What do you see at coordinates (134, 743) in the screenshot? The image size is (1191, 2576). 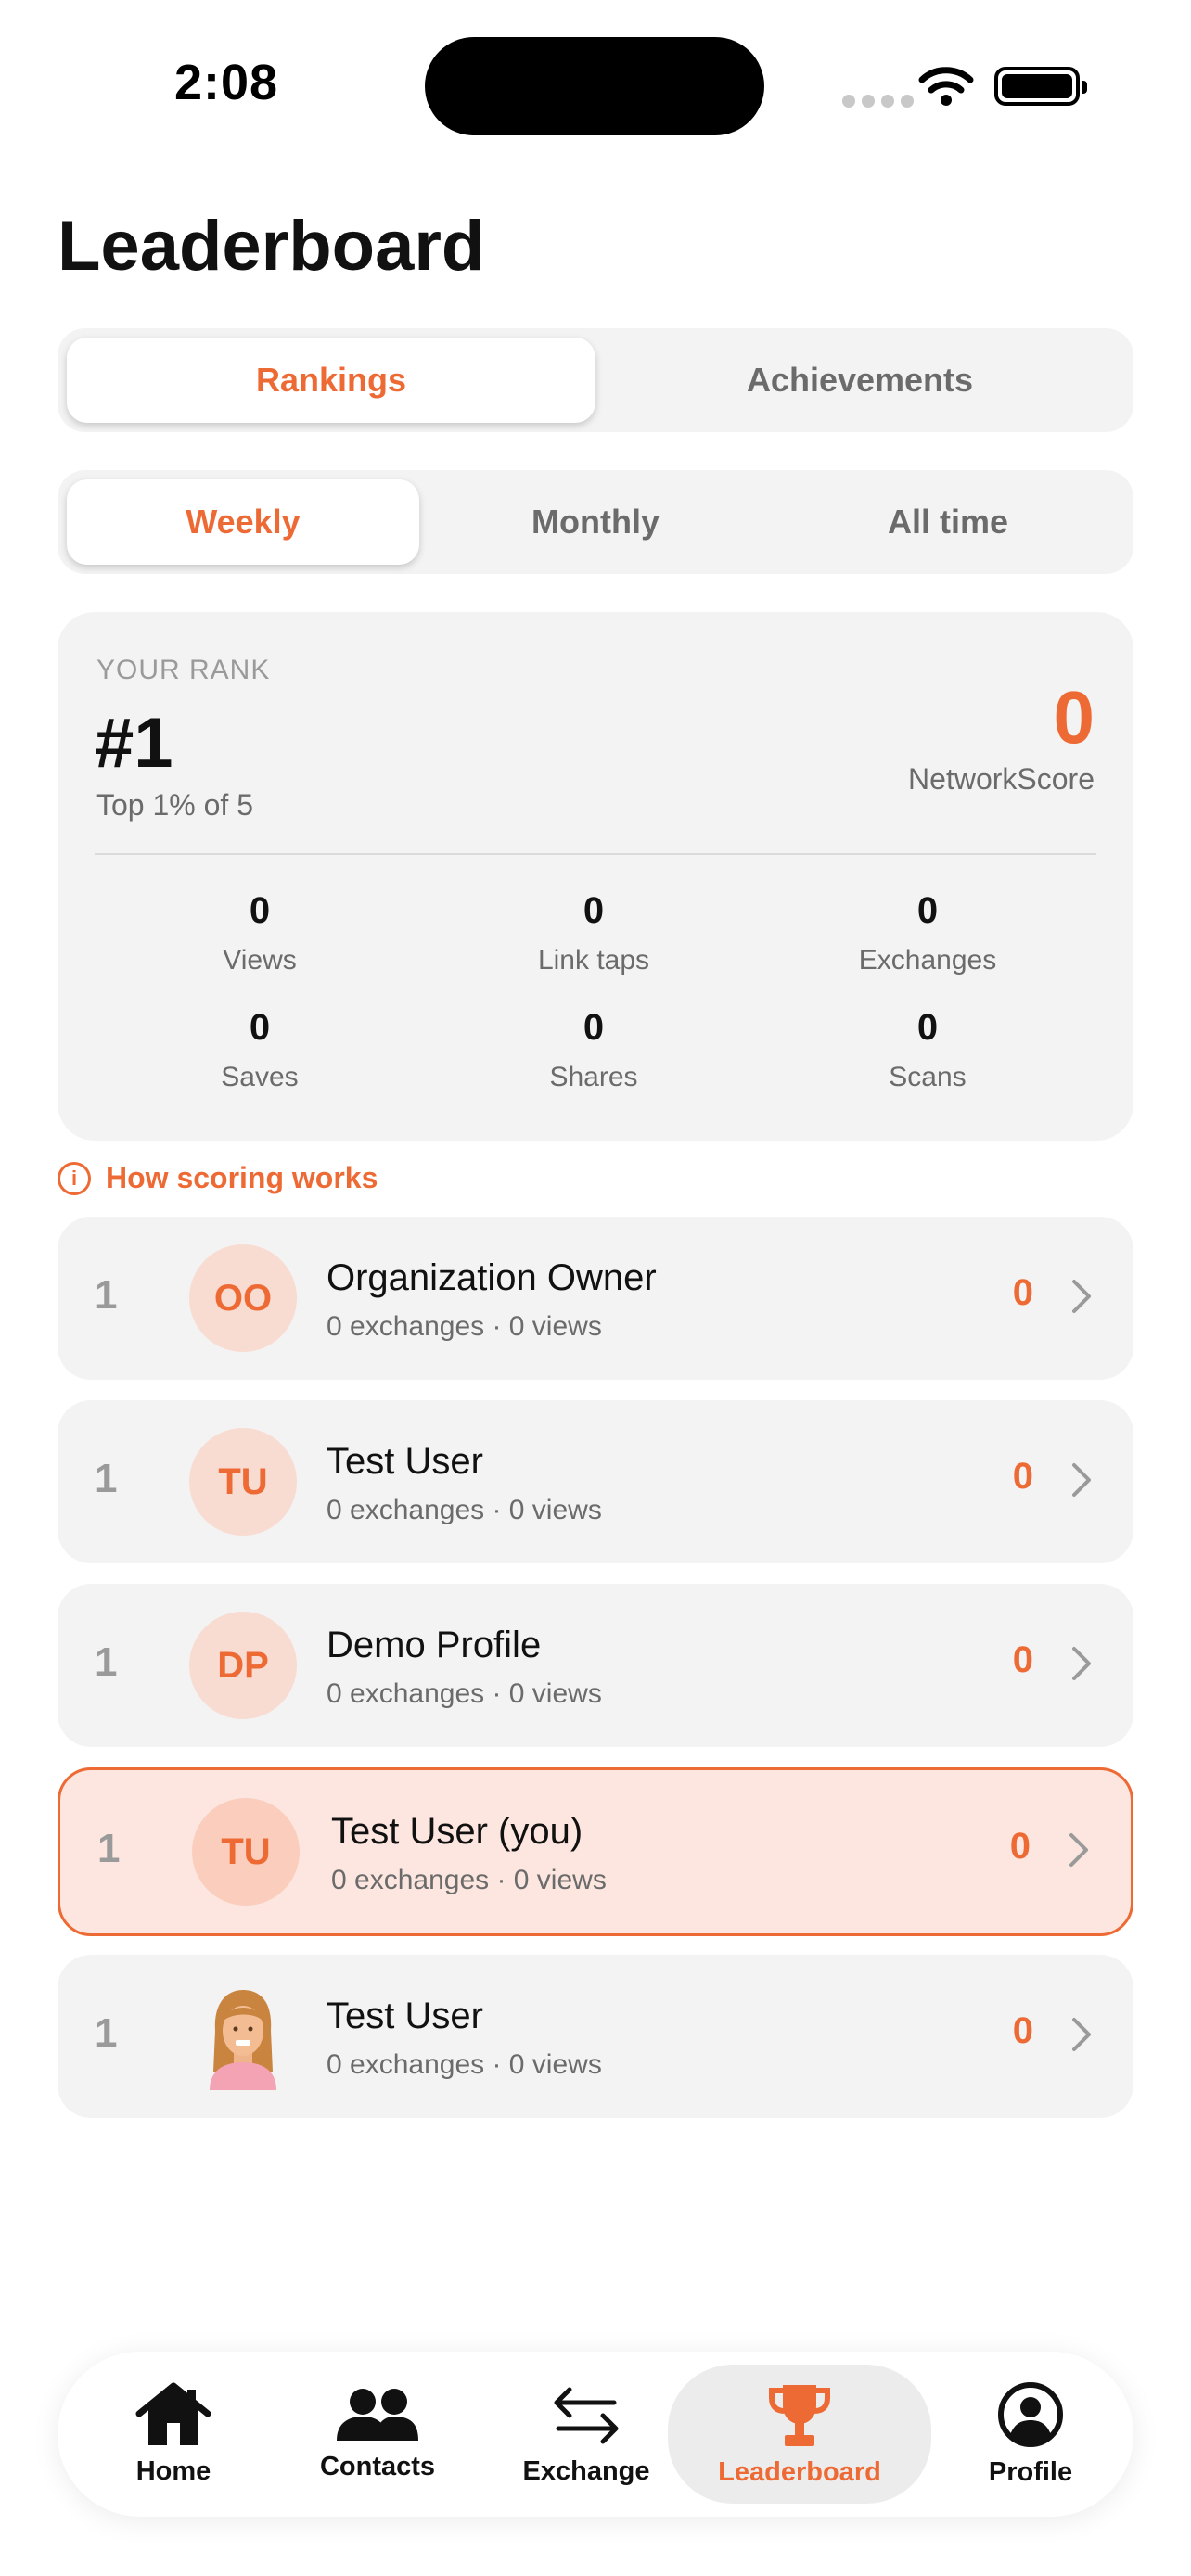 I see `your-rank-value: #1` at bounding box center [134, 743].